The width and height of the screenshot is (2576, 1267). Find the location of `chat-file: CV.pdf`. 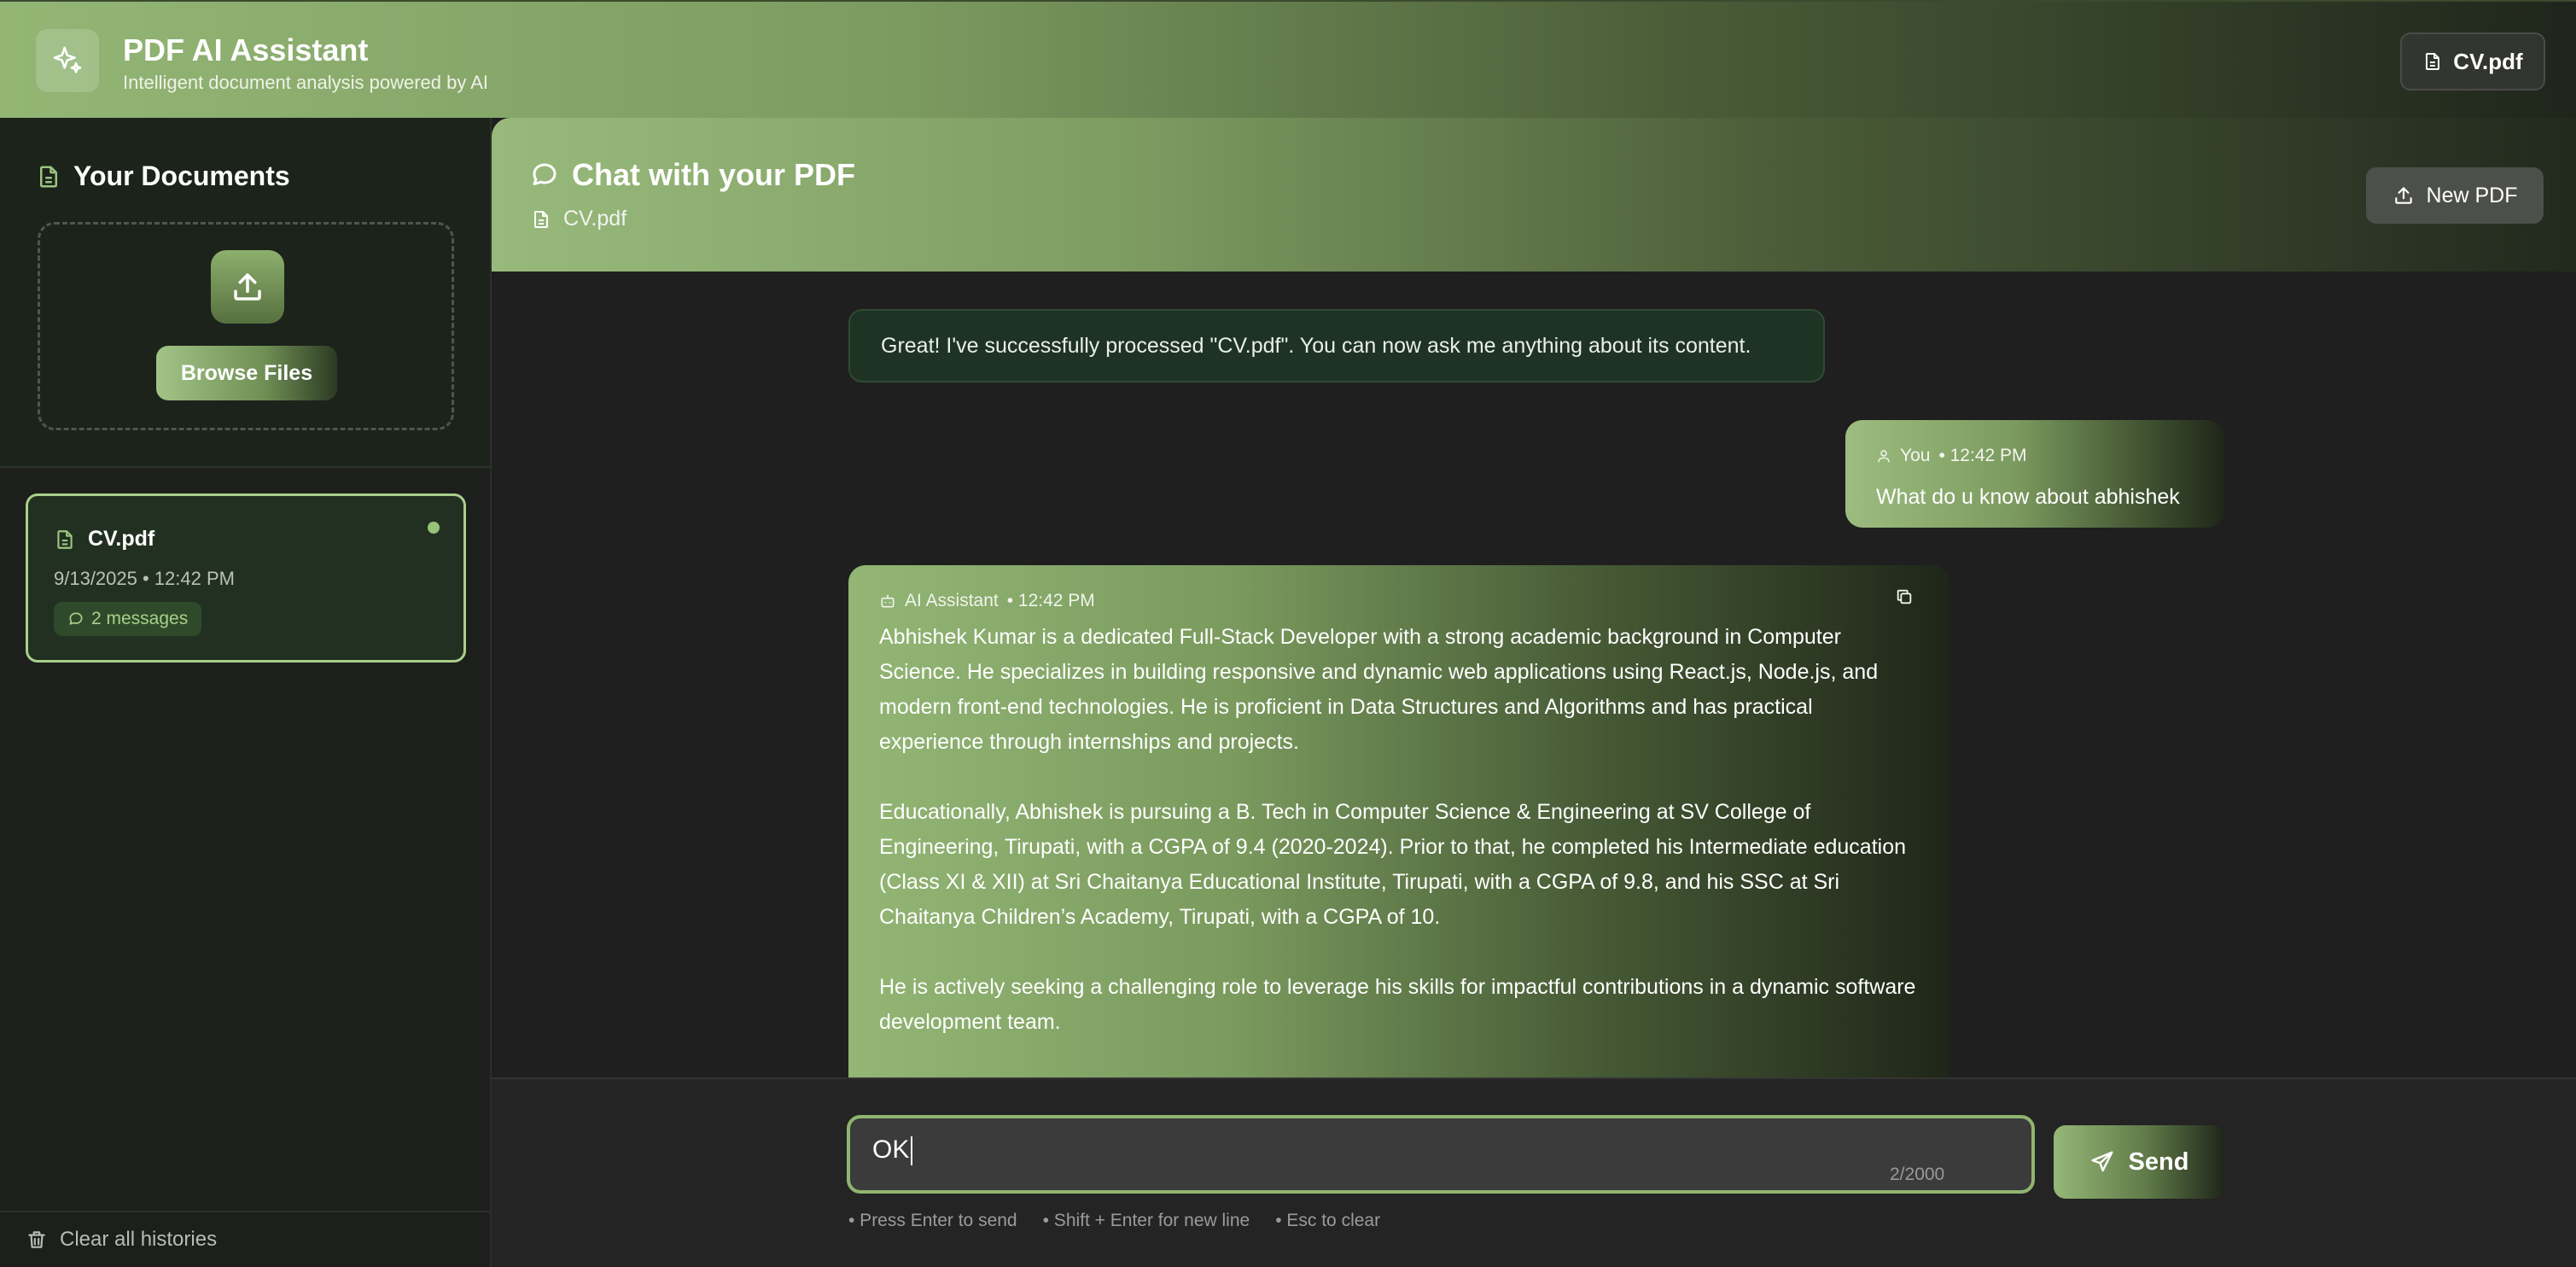

chat-file: CV.pdf is located at coordinates (579, 219).